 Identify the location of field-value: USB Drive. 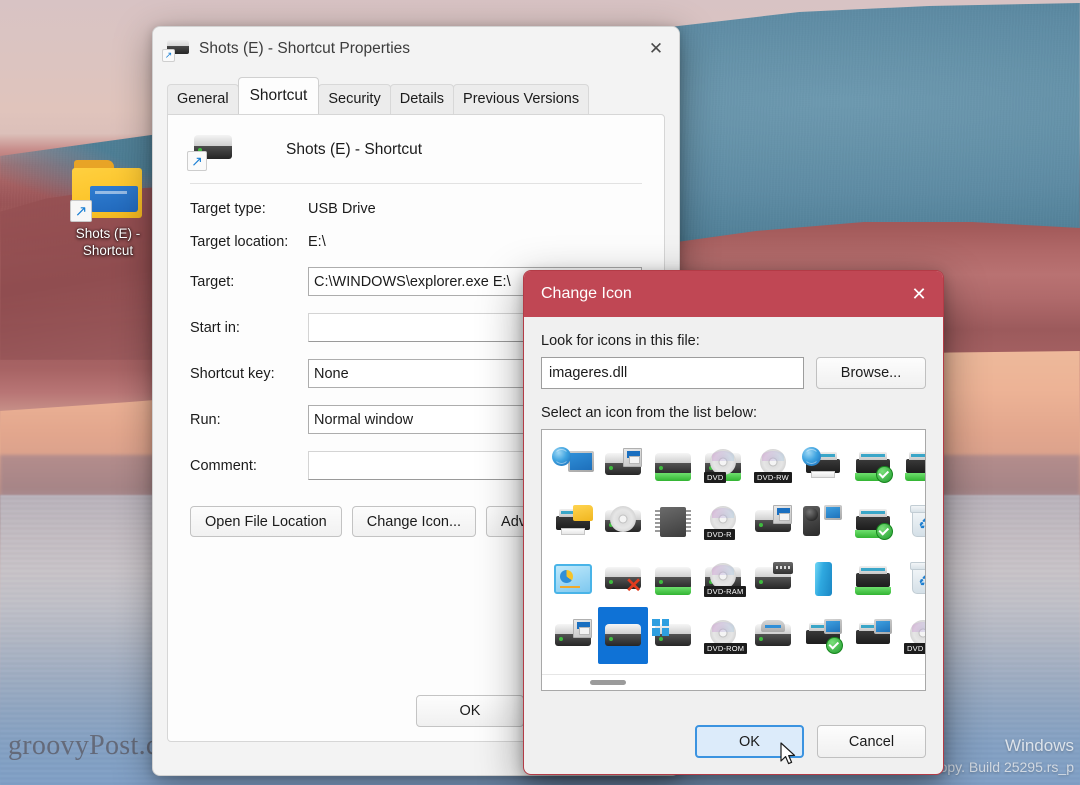
(342, 209).